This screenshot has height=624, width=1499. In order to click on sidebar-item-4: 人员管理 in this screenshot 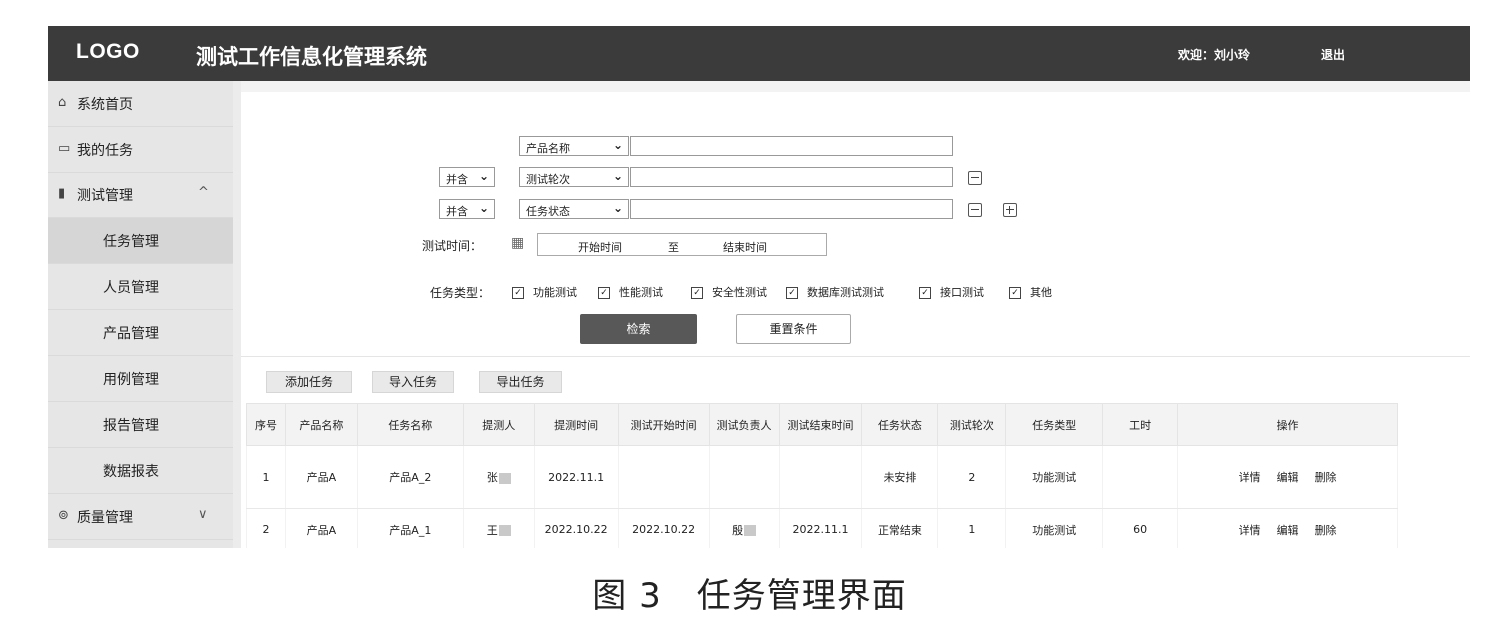, I will do `click(140, 287)`.